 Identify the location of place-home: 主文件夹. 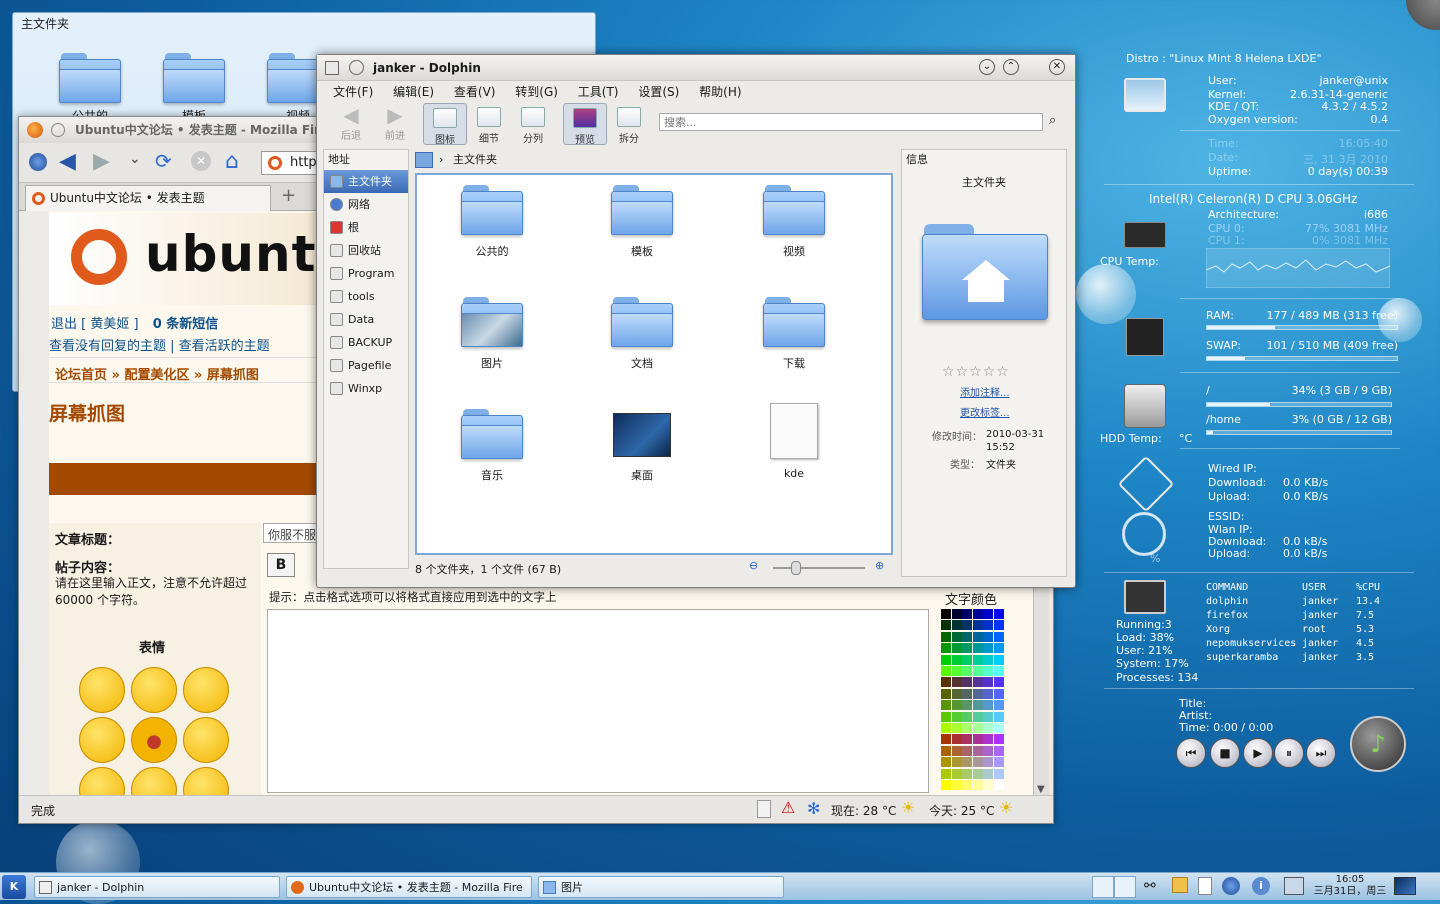
(366, 181).